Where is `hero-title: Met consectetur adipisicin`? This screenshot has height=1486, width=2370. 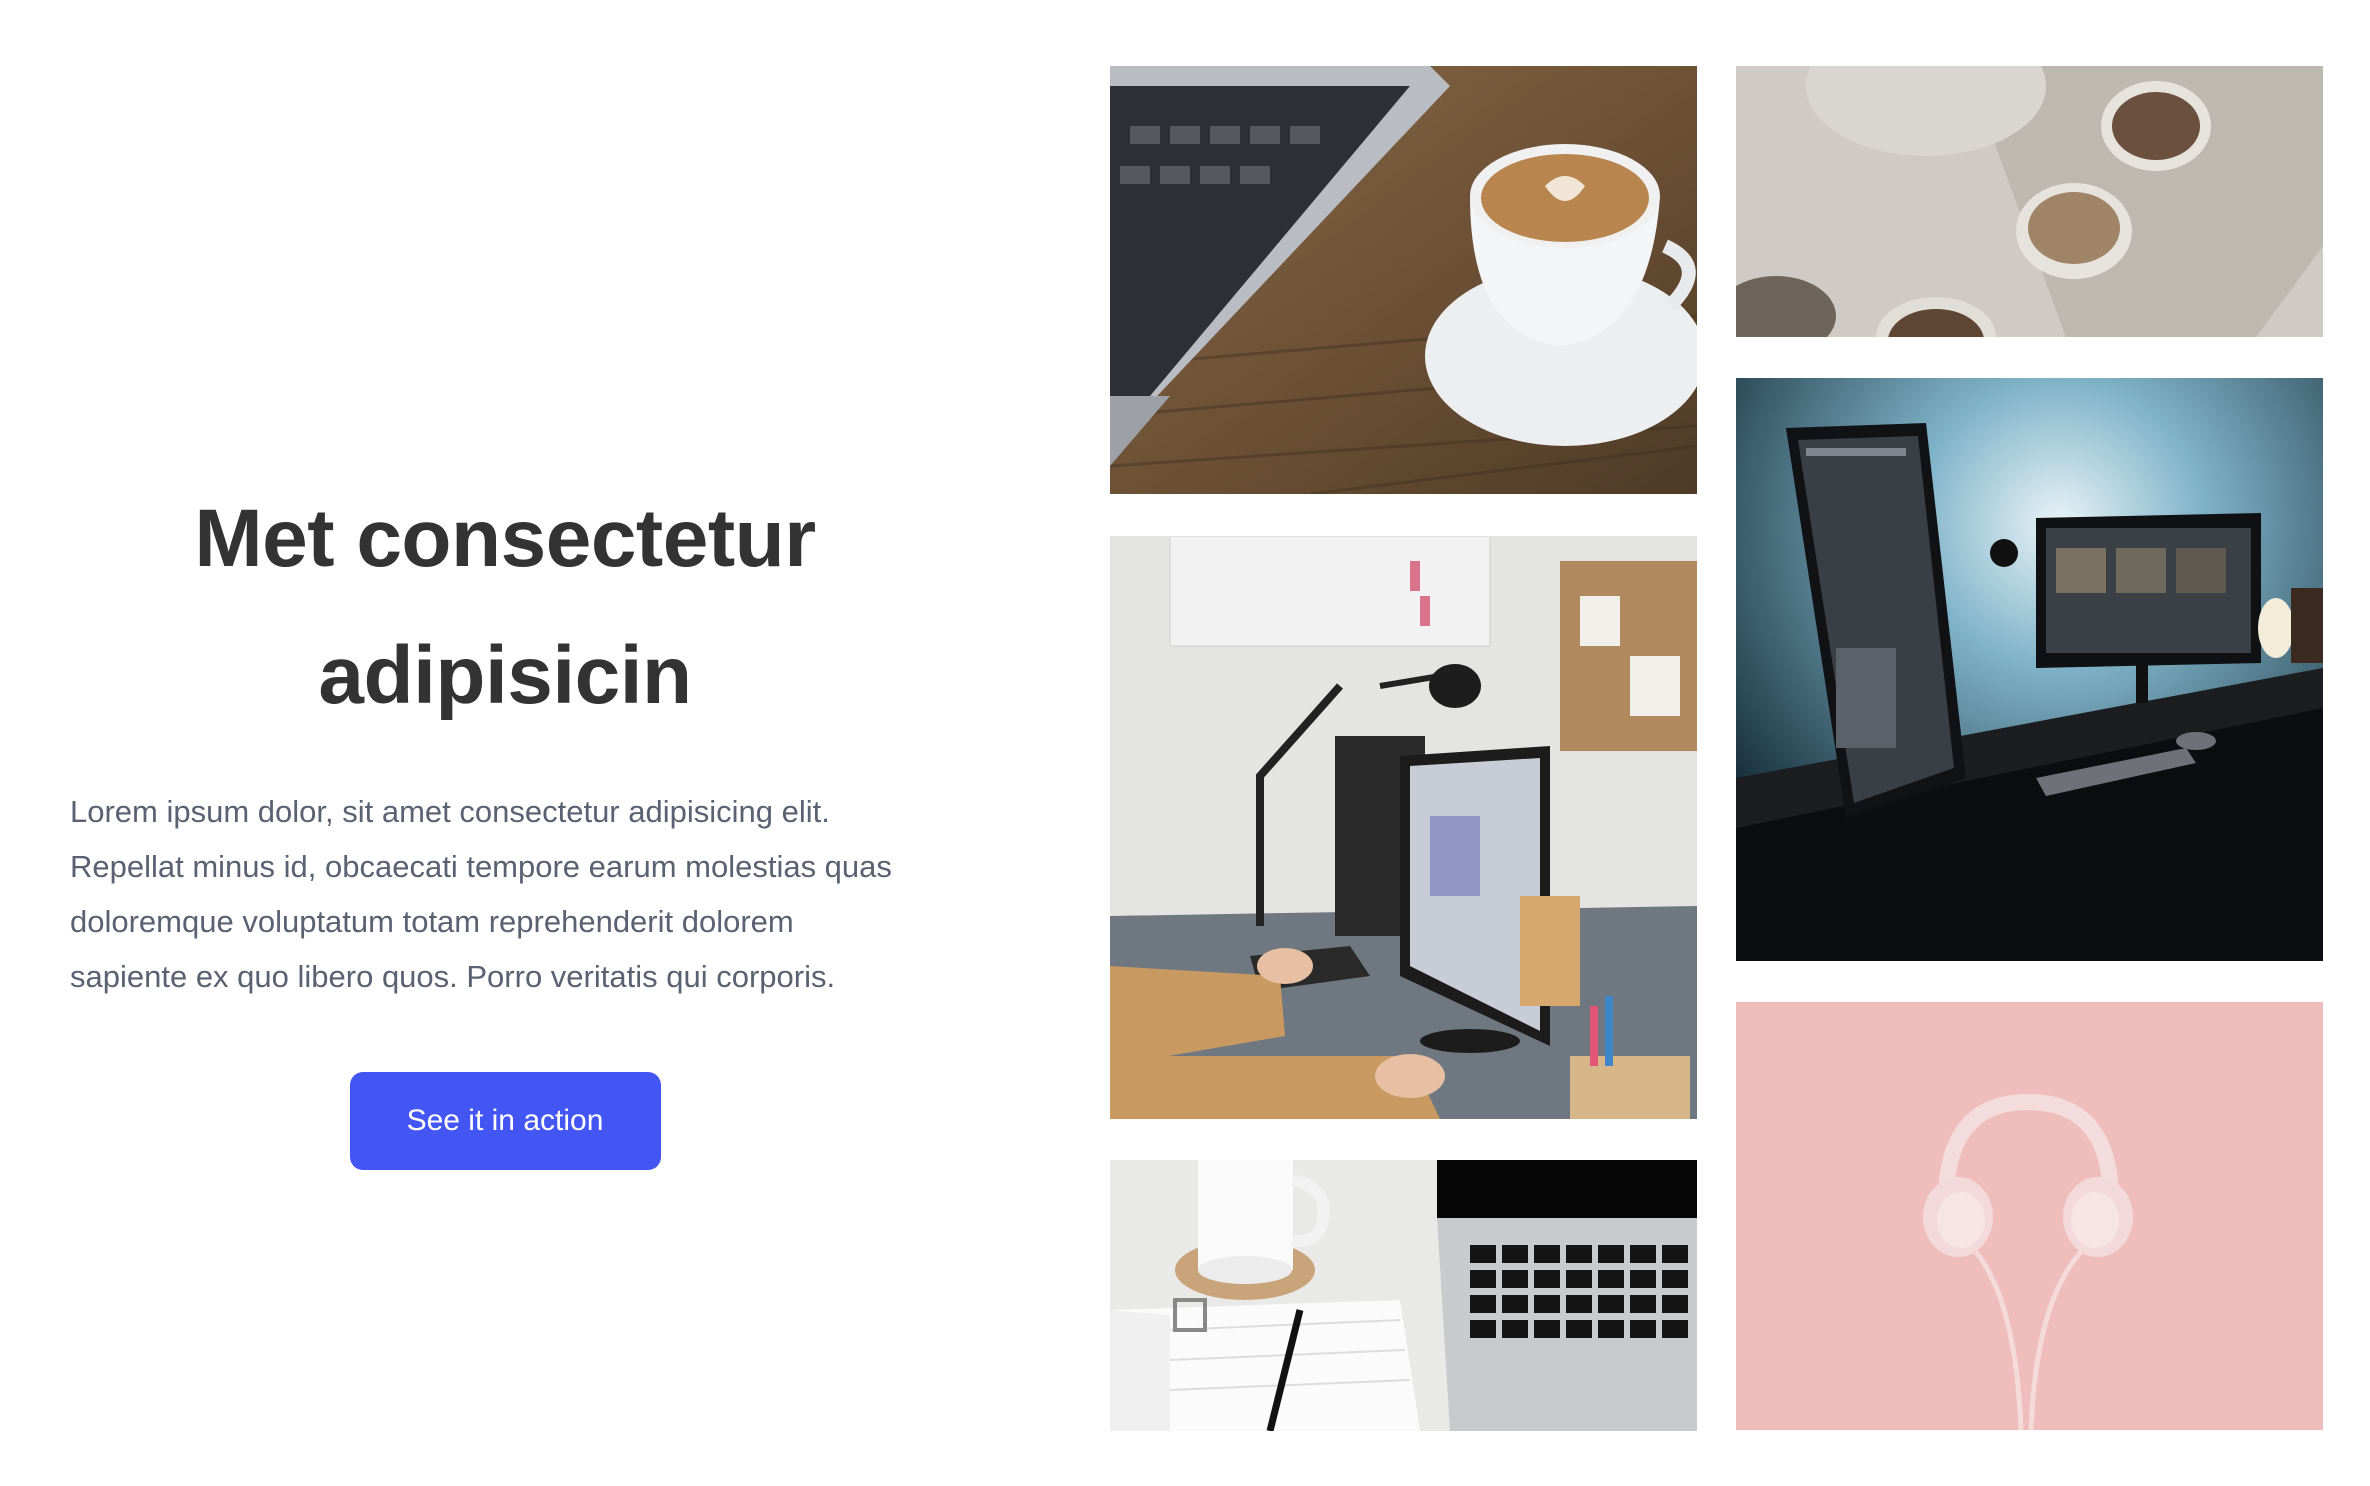 hero-title: Met consectetur adipisicin is located at coordinates (505, 607).